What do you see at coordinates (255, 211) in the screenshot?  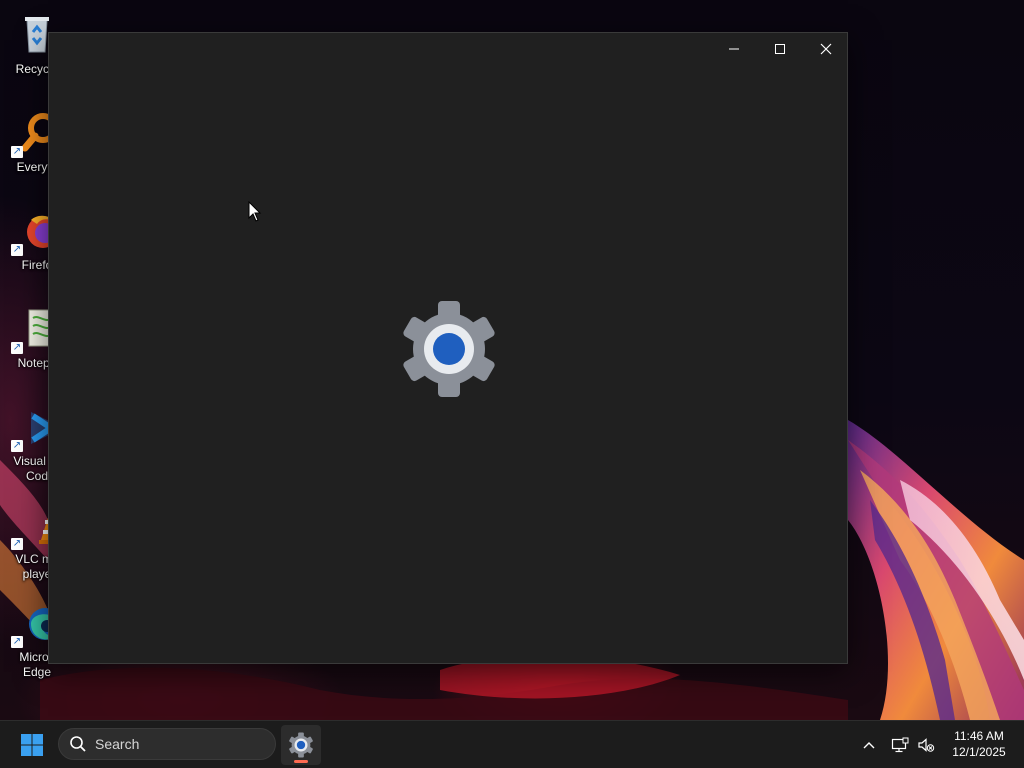 I see `mouse-cursor-icon` at bounding box center [255, 211].